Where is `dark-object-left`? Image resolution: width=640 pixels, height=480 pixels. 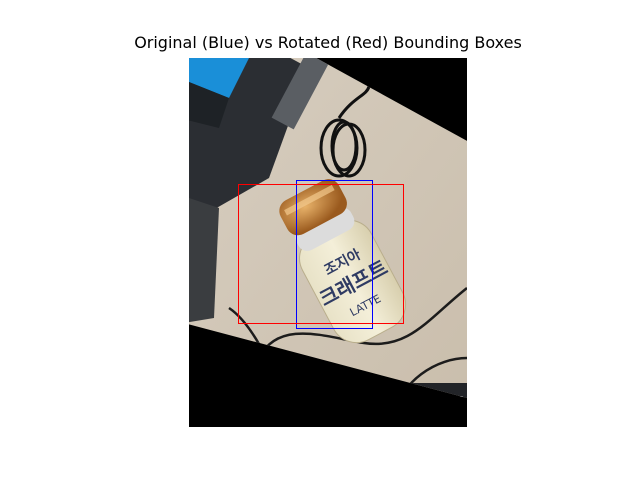
dark-object-left is located at coordinates (204, 260).